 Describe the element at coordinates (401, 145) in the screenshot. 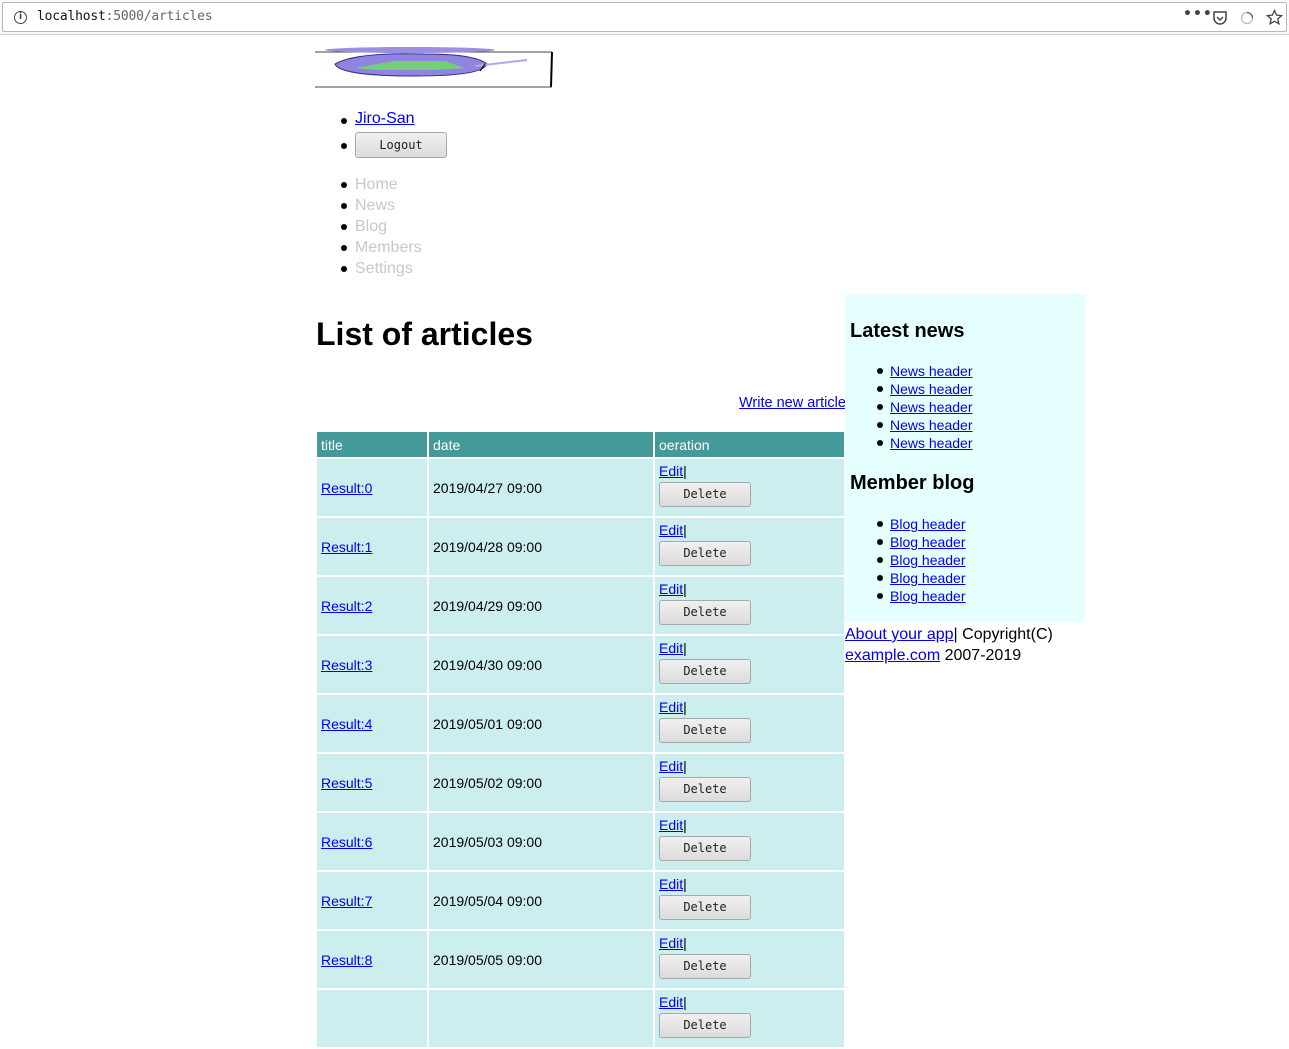

I see `logout-button: Logout` at that location.